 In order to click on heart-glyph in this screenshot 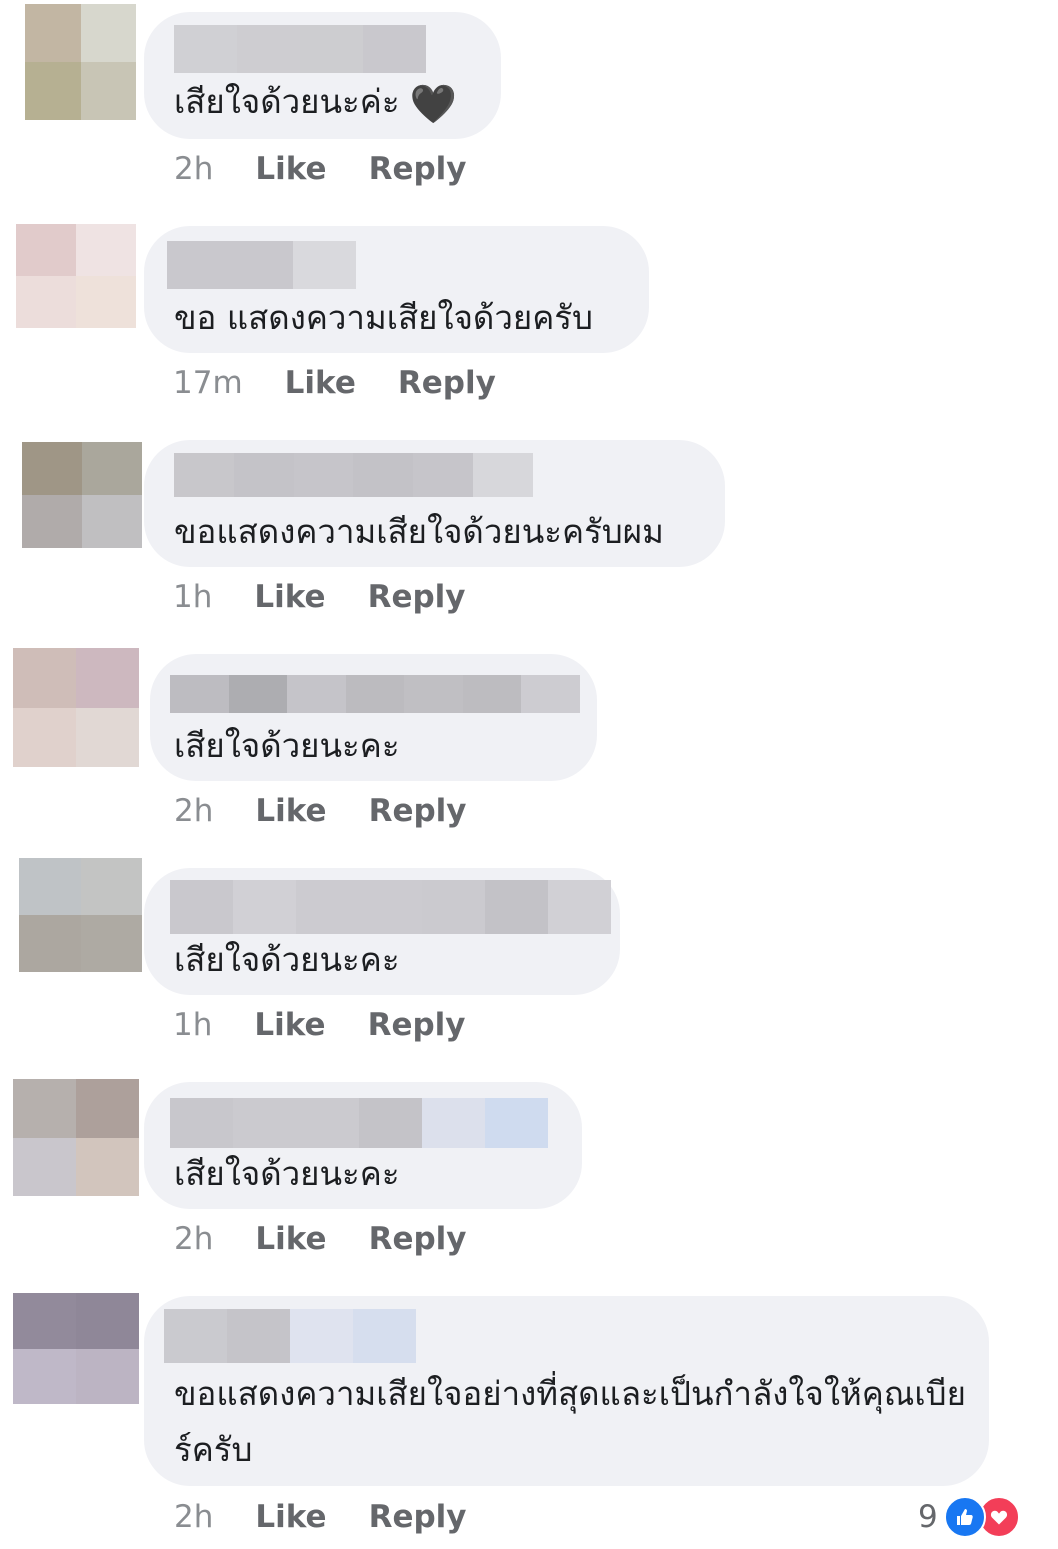, I will do `click(998, 1517)`.